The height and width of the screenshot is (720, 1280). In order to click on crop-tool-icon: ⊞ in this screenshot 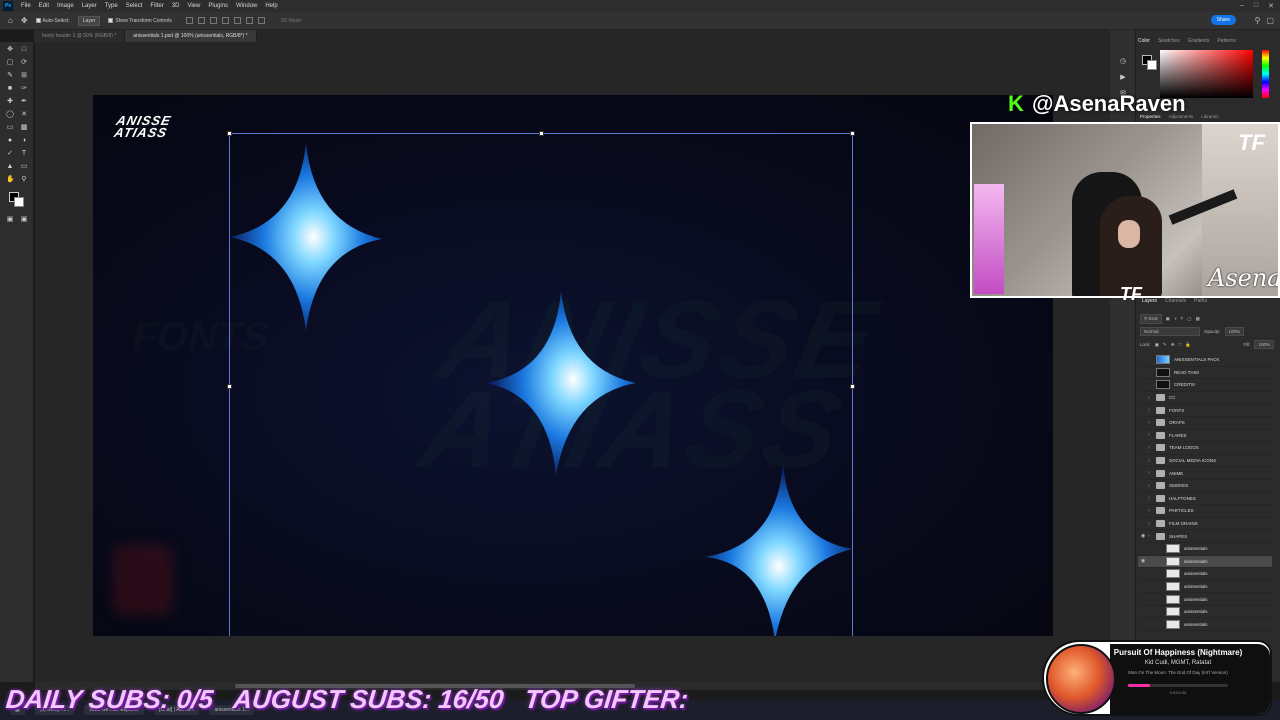, I will do `click(24, 76)`.